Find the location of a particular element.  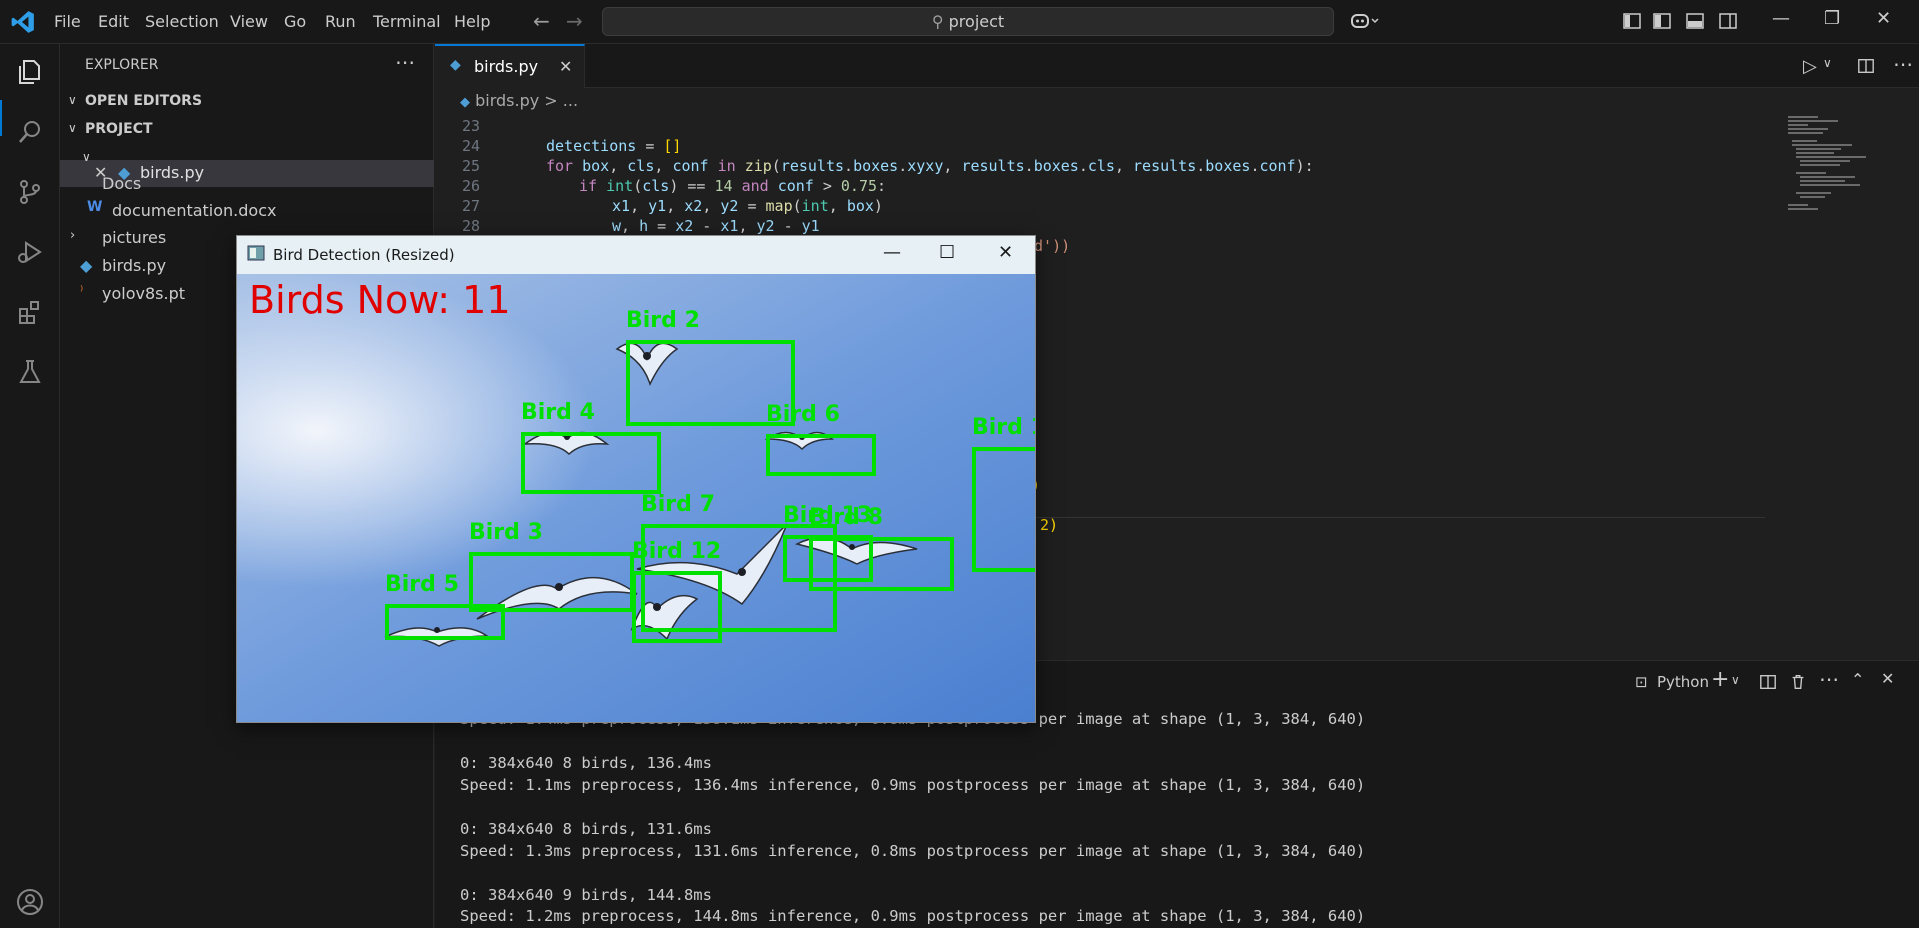

explorer-icon is located at coordinates (30, 72).